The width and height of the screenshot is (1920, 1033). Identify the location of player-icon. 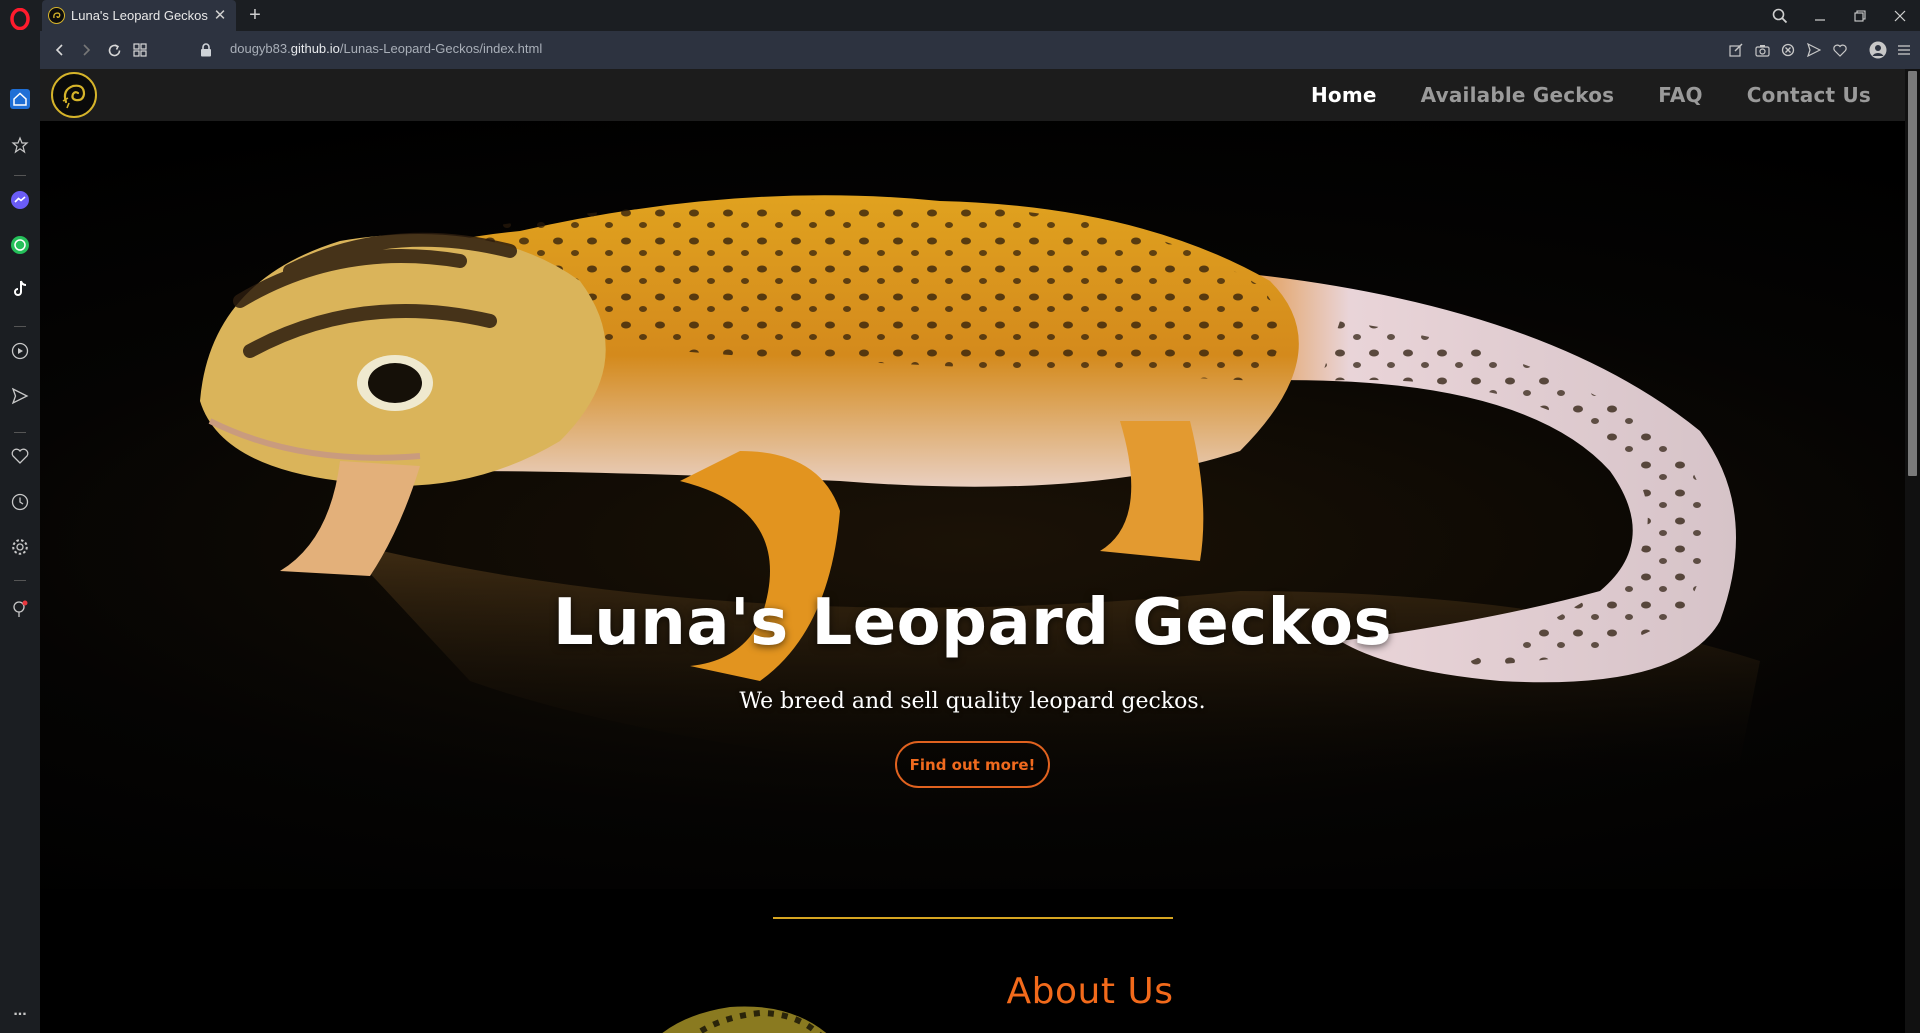
(20, 351).